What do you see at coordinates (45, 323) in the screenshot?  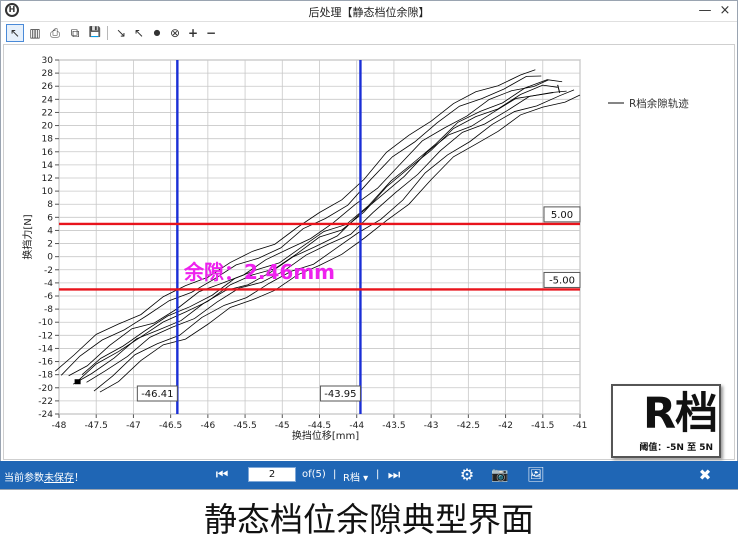 I see `y-tick-label: -10` at bounding box center [45, 323].